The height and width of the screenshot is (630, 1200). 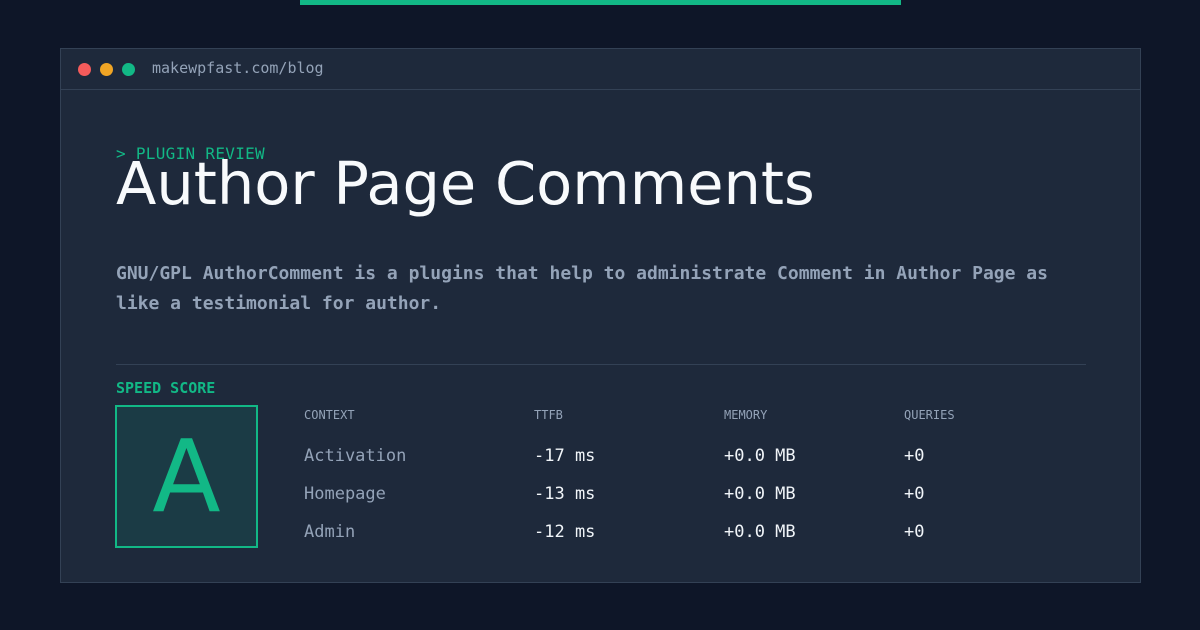 I want to click on row-ttfb-cell: -13 ms, so click(x=565, y=494).